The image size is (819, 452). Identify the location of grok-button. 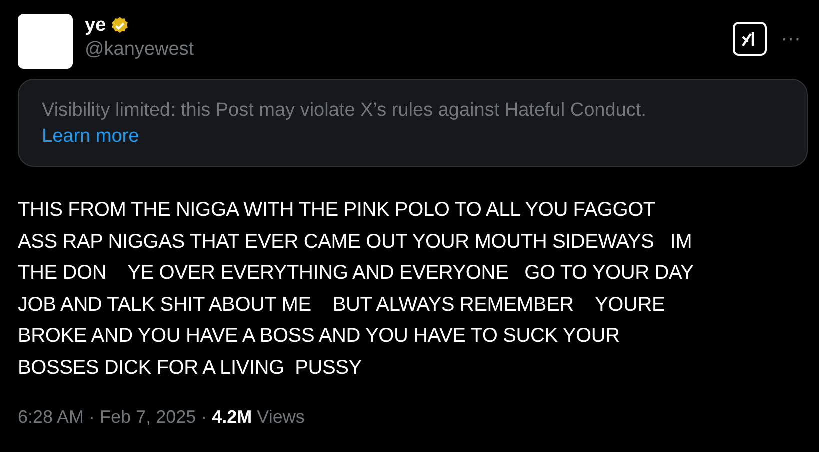
(750, 39).